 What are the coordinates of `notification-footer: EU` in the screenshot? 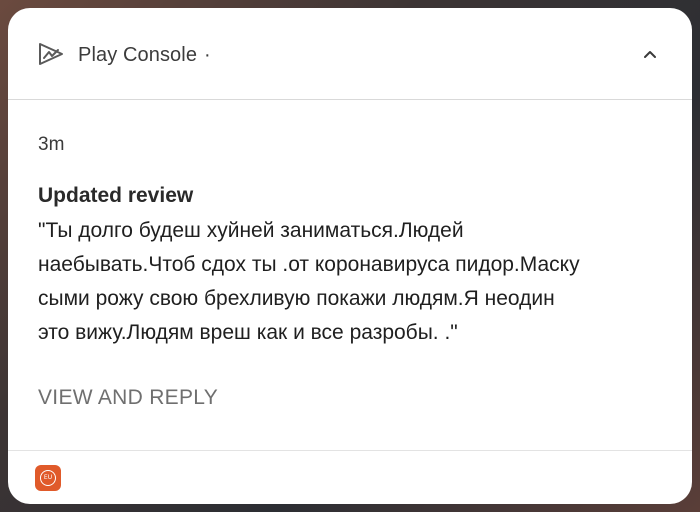 It's located at (350, 477).